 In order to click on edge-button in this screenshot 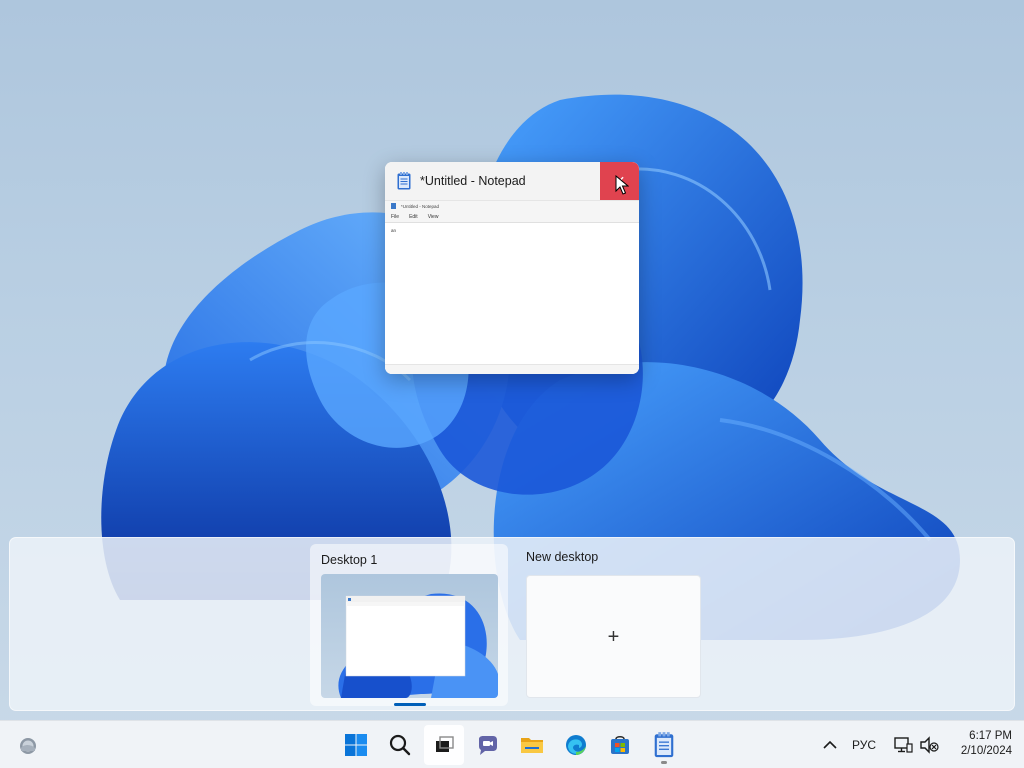, I will do `click(576, 745)`.